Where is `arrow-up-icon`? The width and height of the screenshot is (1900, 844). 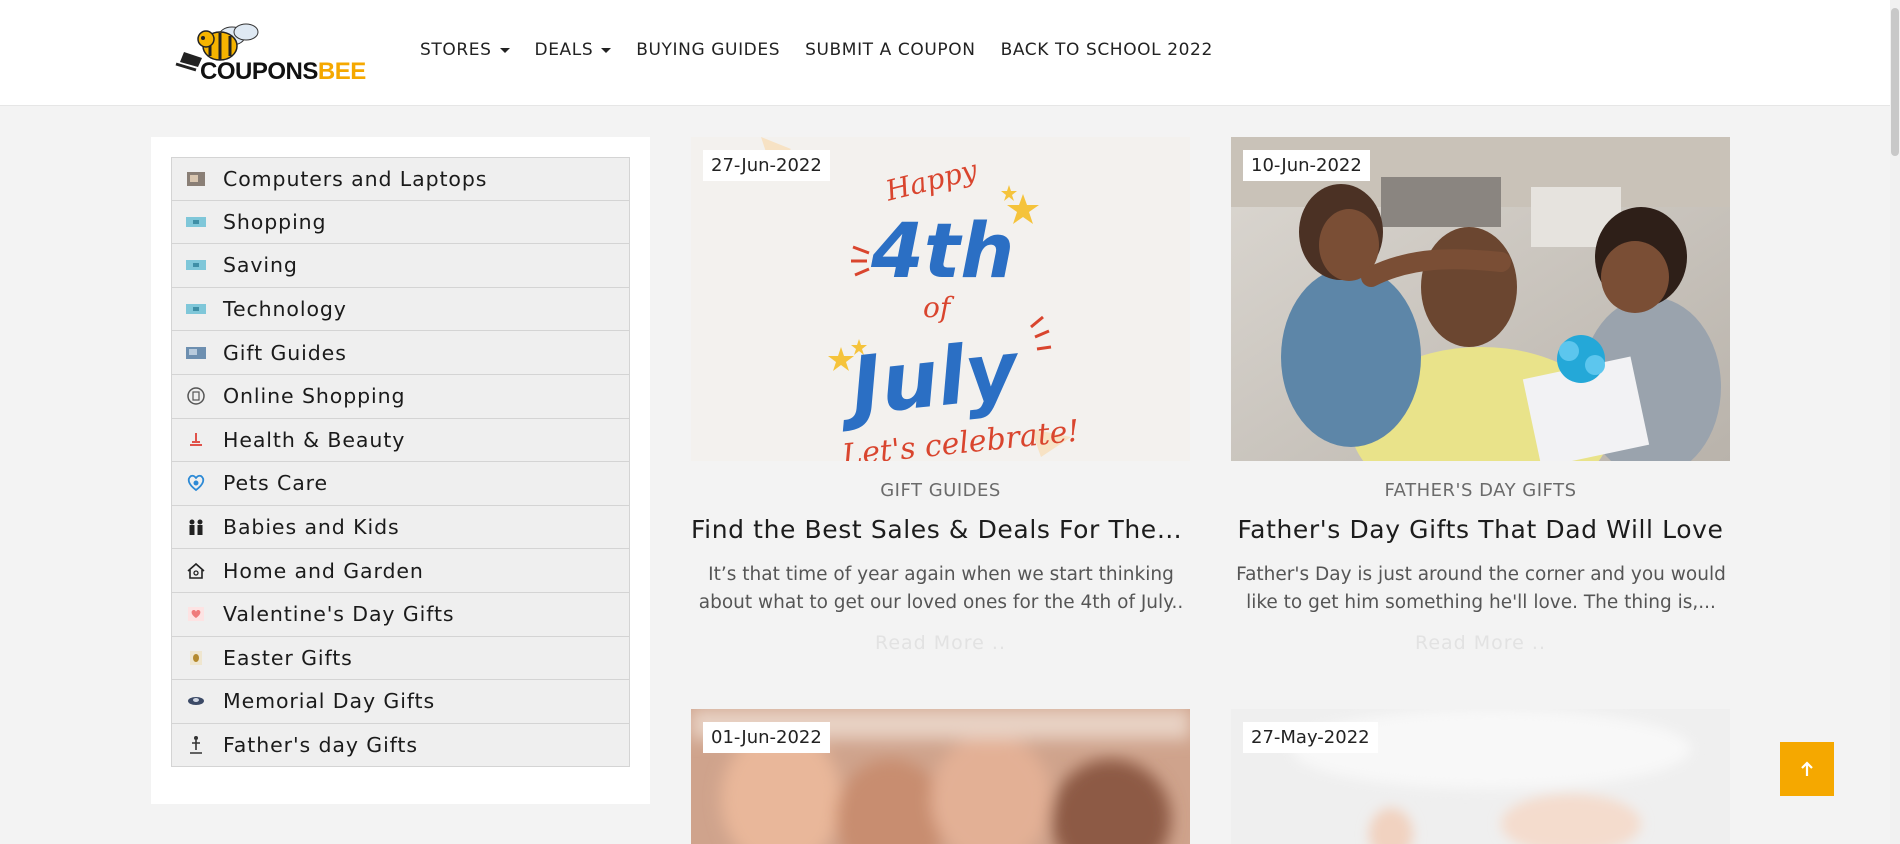
arrow-up-icon is located at coordinates (1807, 768).